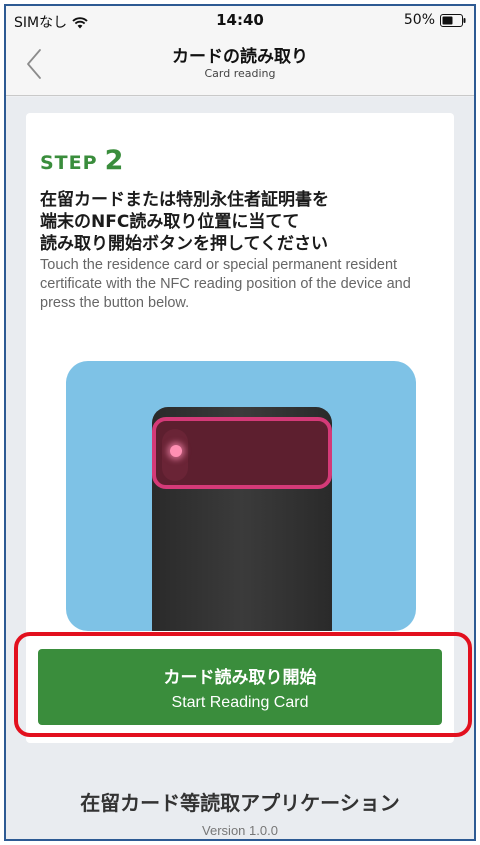  What do you see at coordinates (419, 20) in the screenshot?
I see `battery-percent: 50%` at bounding box center [419, 20].